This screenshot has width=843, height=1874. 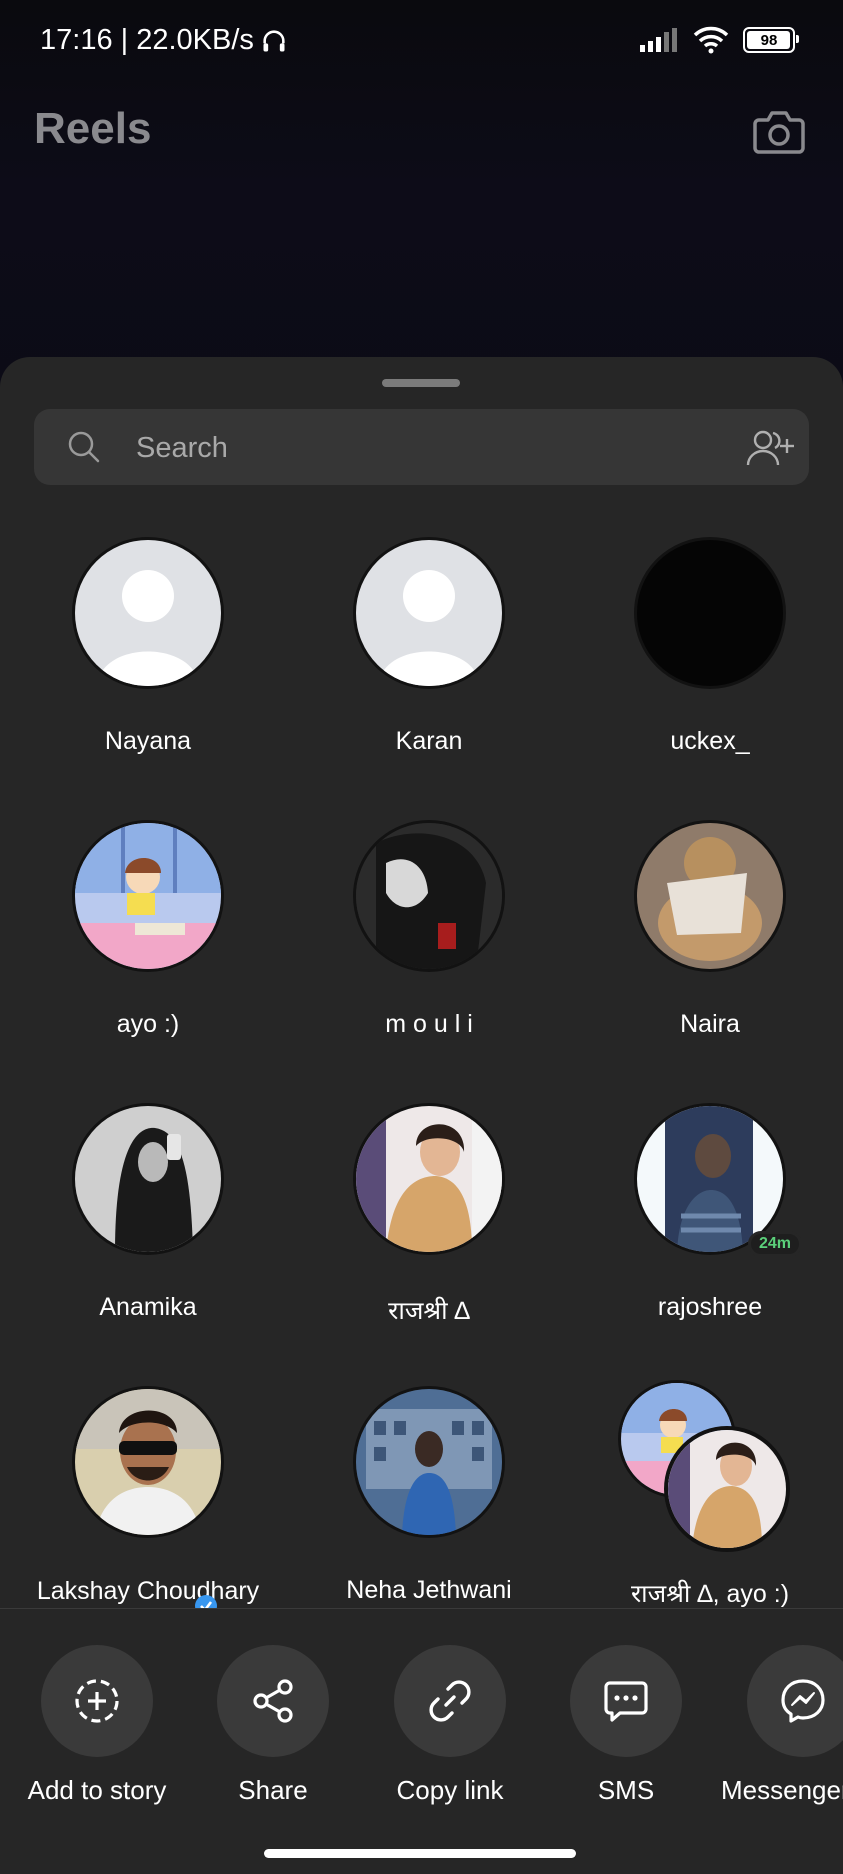 What do you see at coordinates (97, 1701) in the screenshot?
I see `add-story-icon` at bounding box center [97, 1701].